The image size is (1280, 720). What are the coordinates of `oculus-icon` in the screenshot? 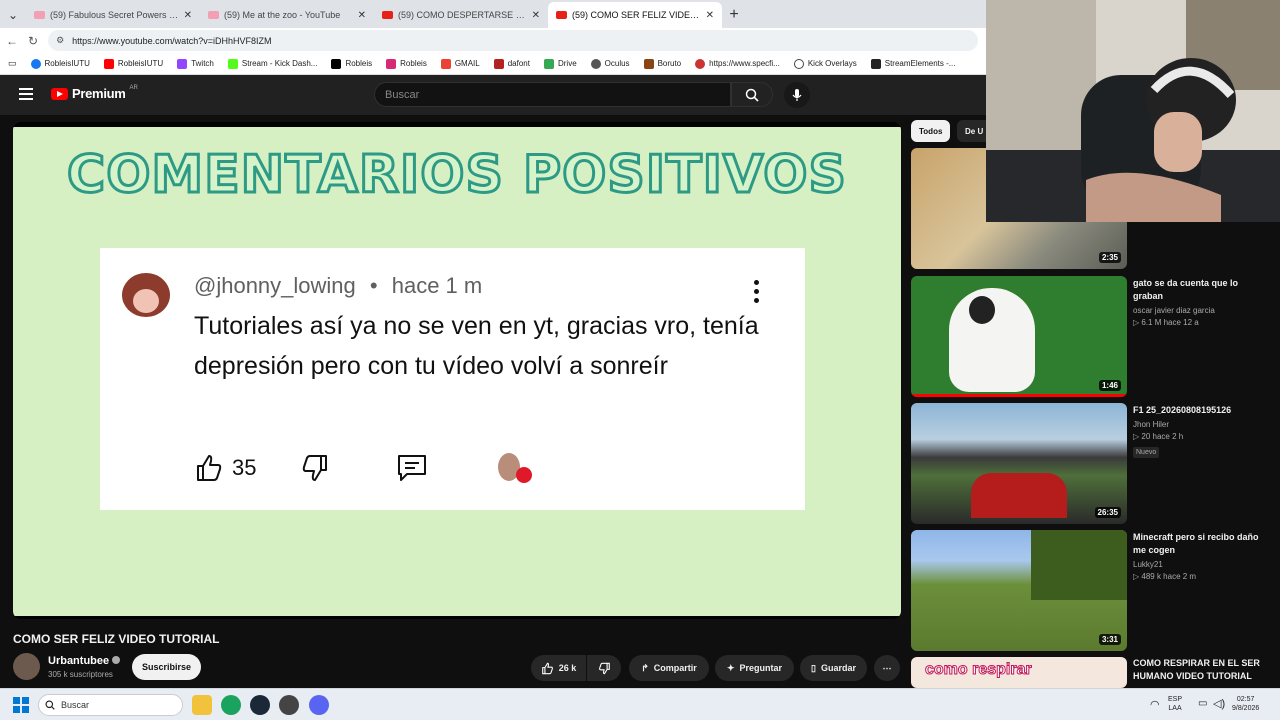 It's located at (595, 63).